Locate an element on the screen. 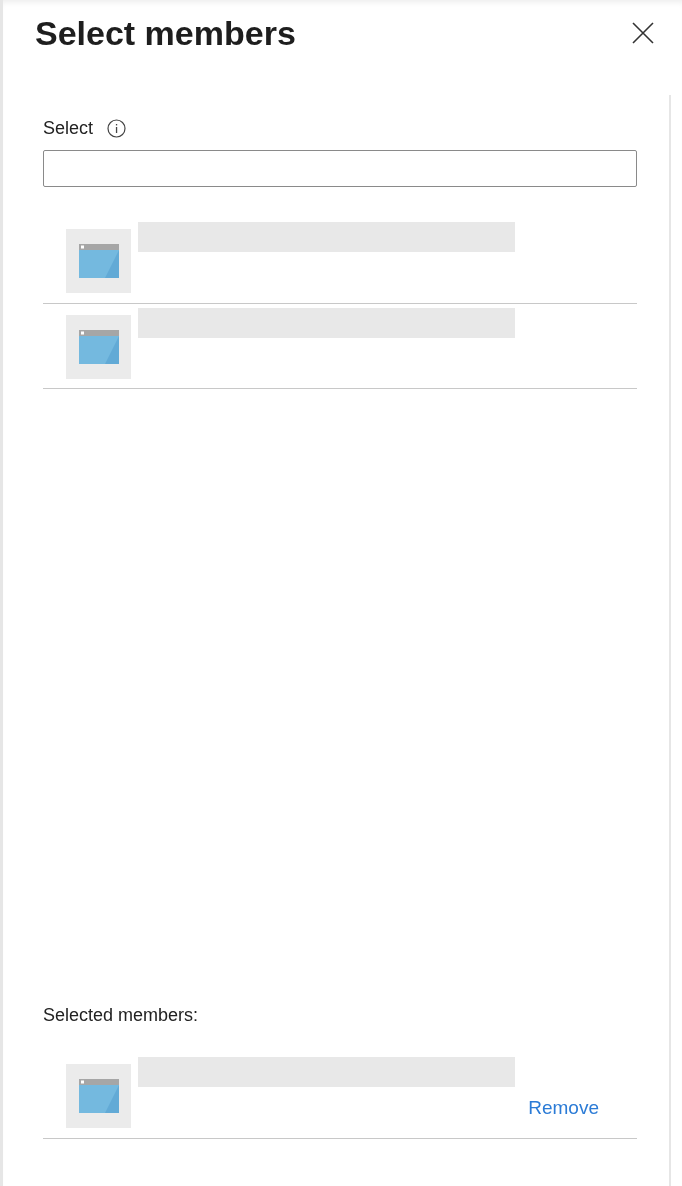  close-icon is located at coordinates (643, 33).